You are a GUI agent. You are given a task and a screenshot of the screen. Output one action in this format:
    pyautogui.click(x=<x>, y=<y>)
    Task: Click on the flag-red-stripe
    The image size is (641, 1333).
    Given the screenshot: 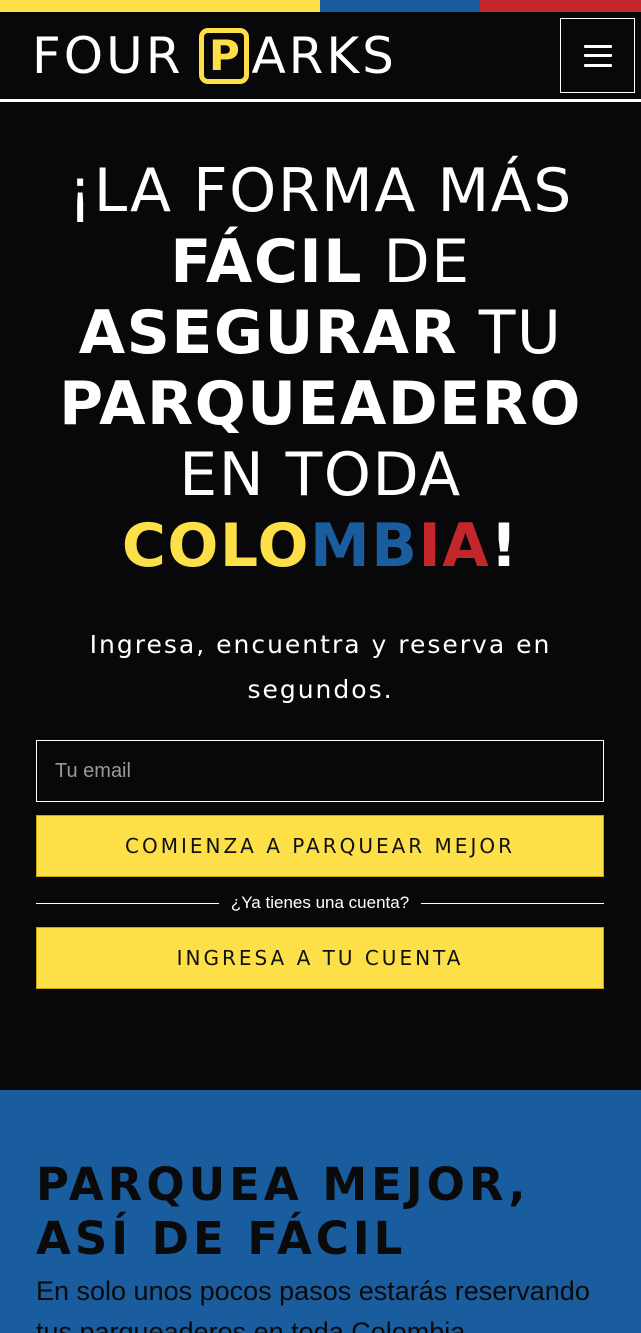 What is the action you would take?
    pyautogui.click(x=560, y=6)
    